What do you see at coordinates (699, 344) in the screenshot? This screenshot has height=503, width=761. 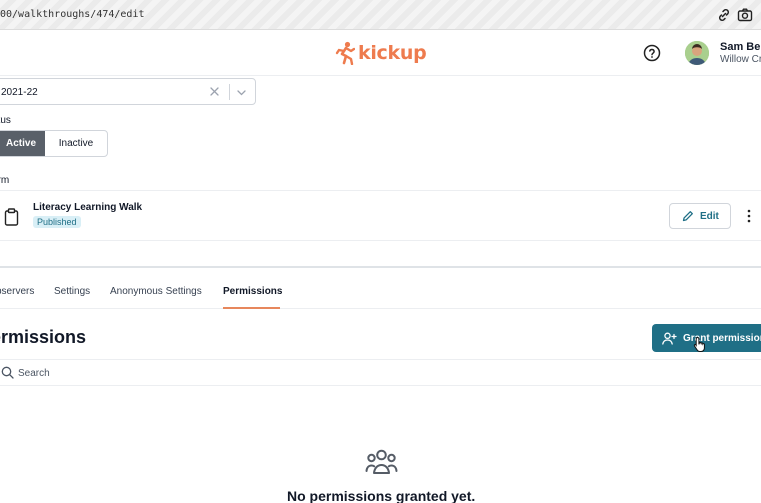 I see `hand-cursor-icon` at bounding box center [699, 344].